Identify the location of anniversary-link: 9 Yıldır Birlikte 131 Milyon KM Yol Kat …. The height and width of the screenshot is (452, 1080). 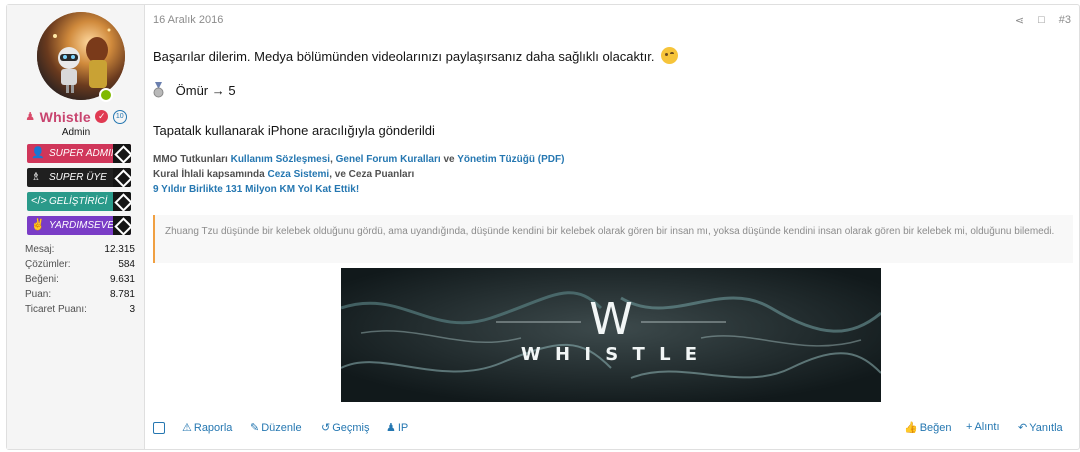
(256, 189).